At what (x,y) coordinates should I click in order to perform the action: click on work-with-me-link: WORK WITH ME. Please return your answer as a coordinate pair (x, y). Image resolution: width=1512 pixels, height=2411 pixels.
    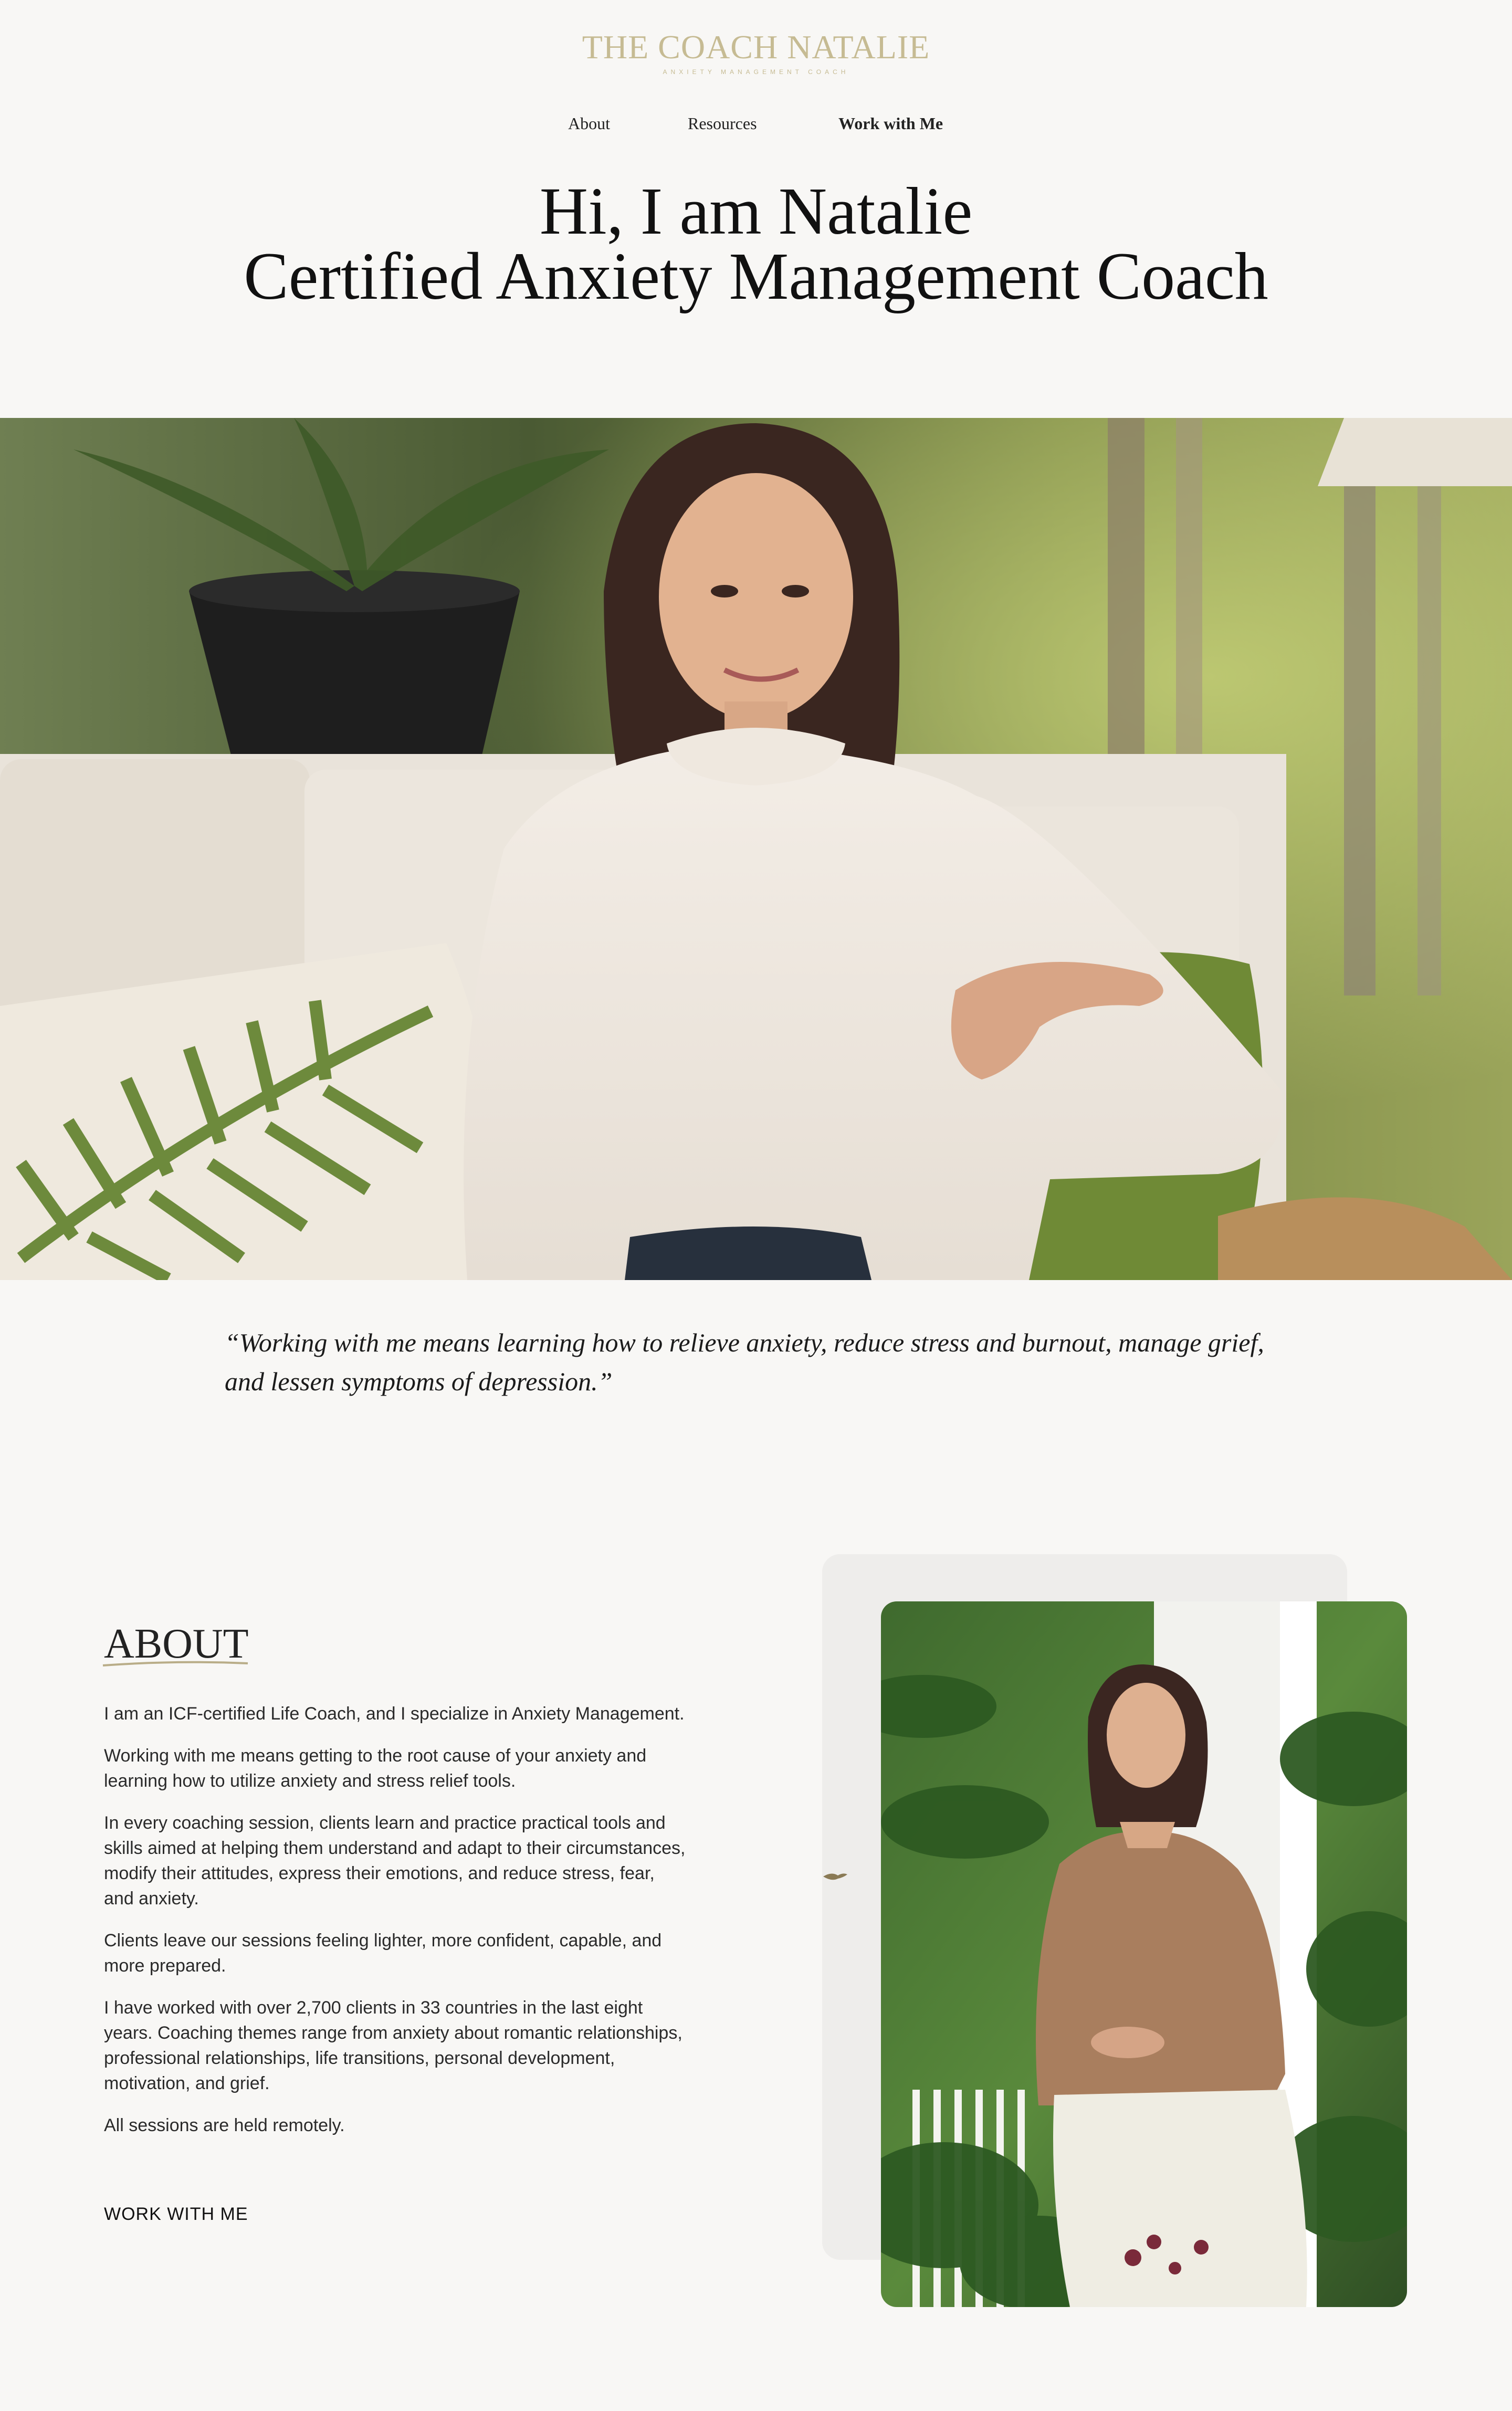
    Looking at the image, I should click on (176, 2214).